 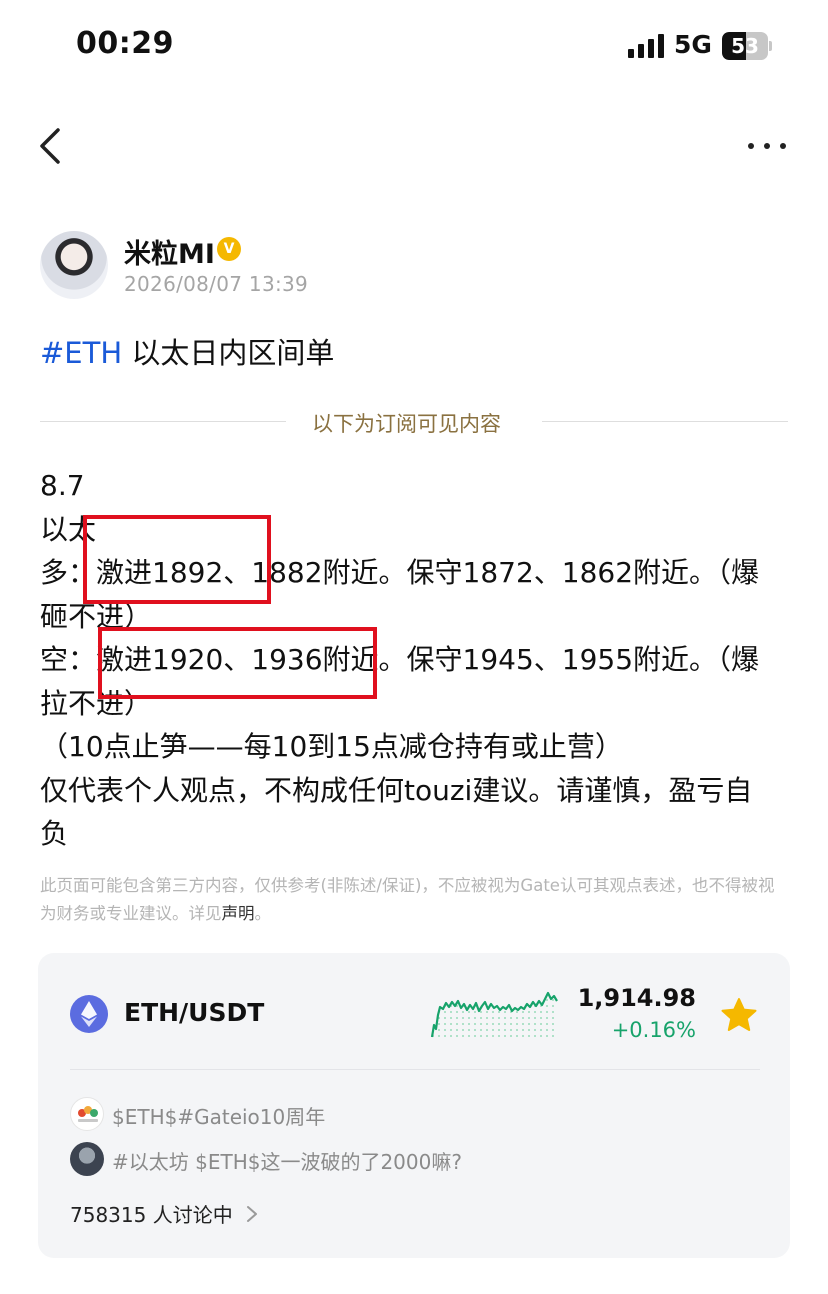 I want to click on battery-icon: 53, so click(x=747, y=46).